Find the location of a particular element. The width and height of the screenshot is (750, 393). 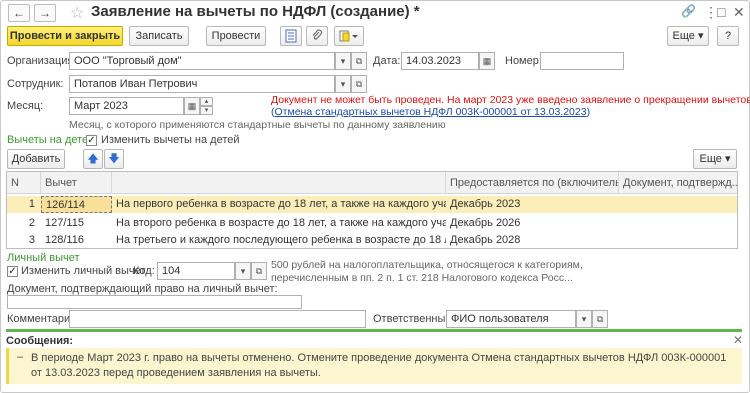

document-right-field is located at coordinates (154, 302).